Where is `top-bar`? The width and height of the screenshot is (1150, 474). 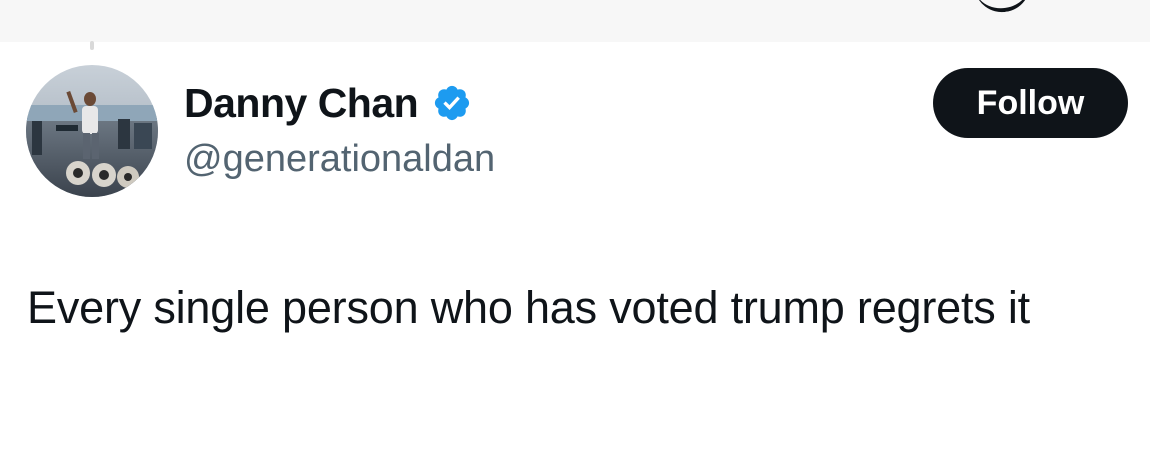
top-bar is located at coordinates (575, 21).